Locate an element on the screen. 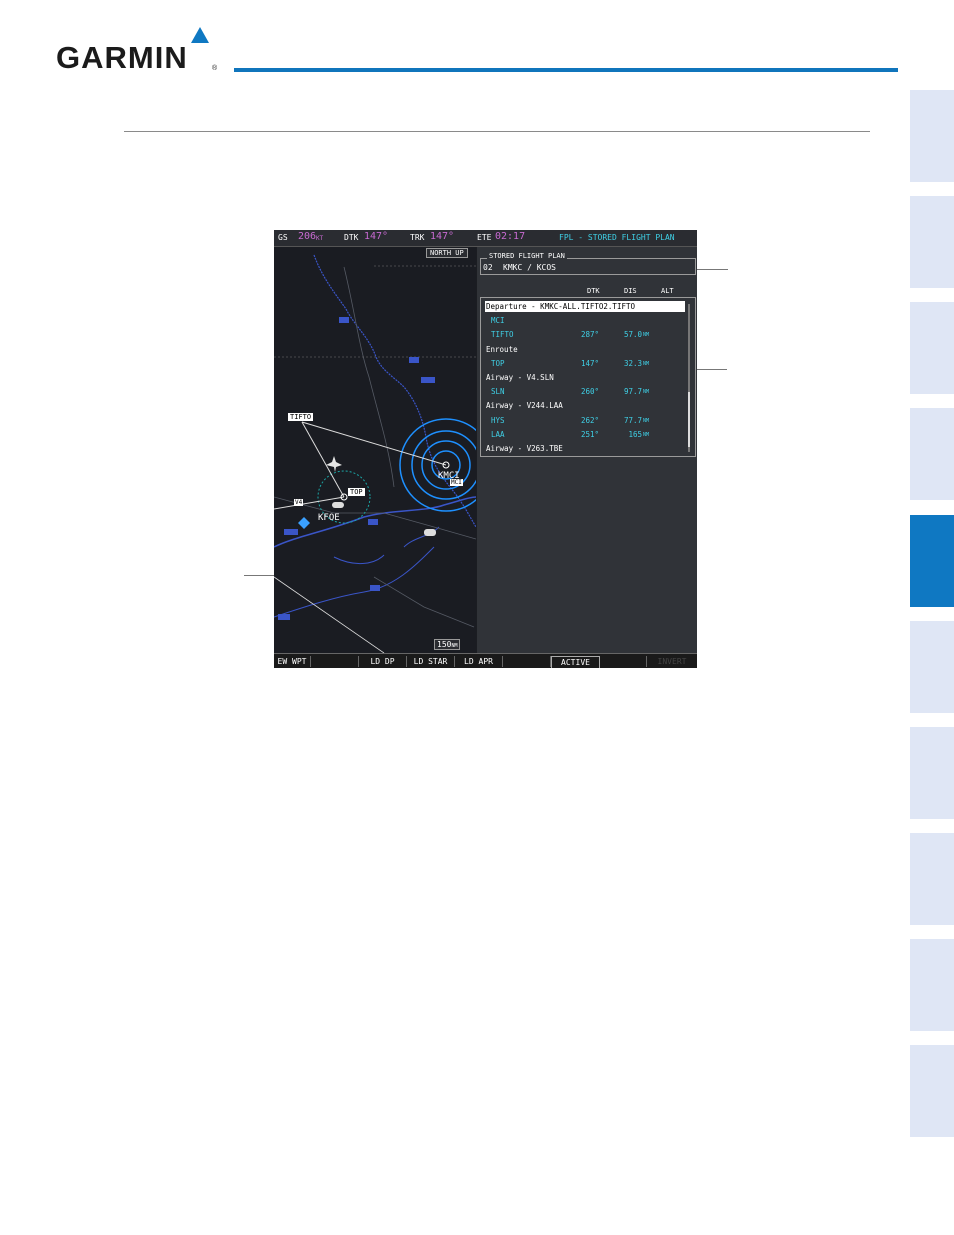 The image size is (954, 1235). fpl-row: Departure - KMKC-ALL.TIFTO2.TIFTO is located at coordinates (585, 306).